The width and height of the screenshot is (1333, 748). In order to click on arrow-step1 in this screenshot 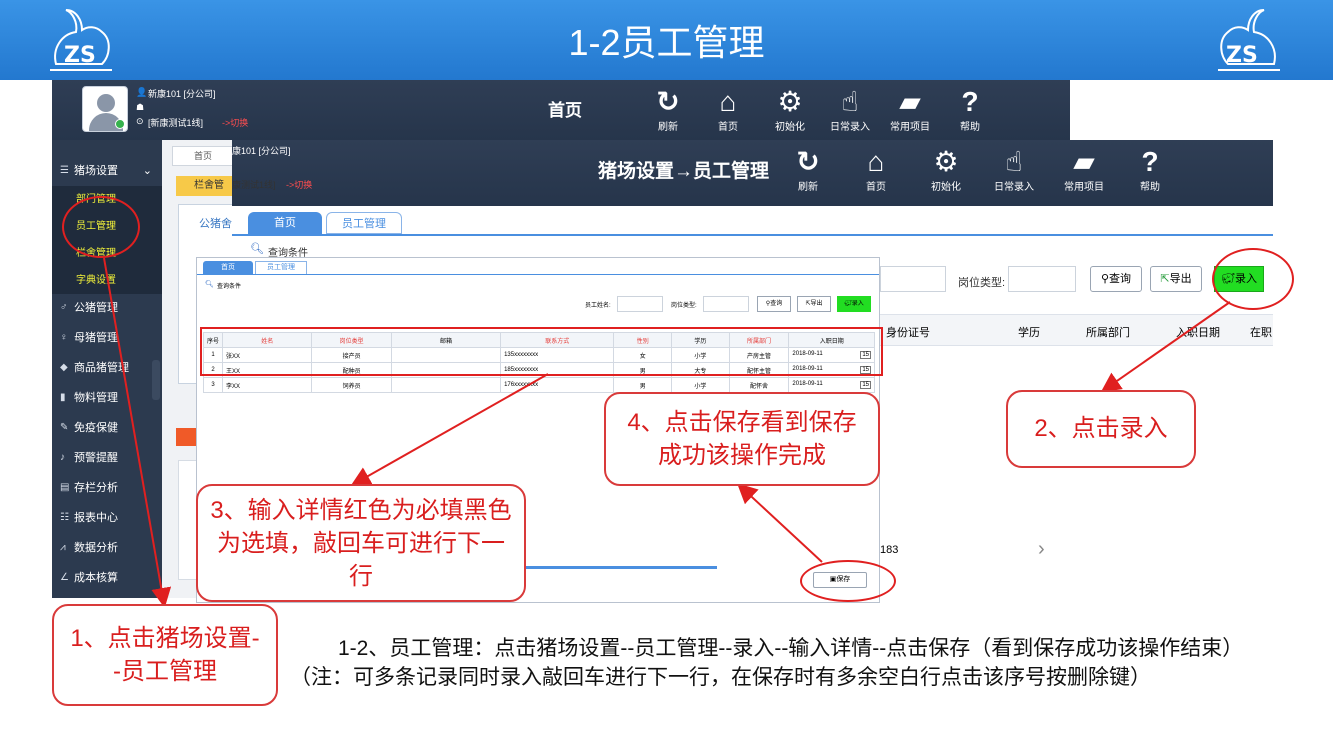, I will do `click(137, 432)`.